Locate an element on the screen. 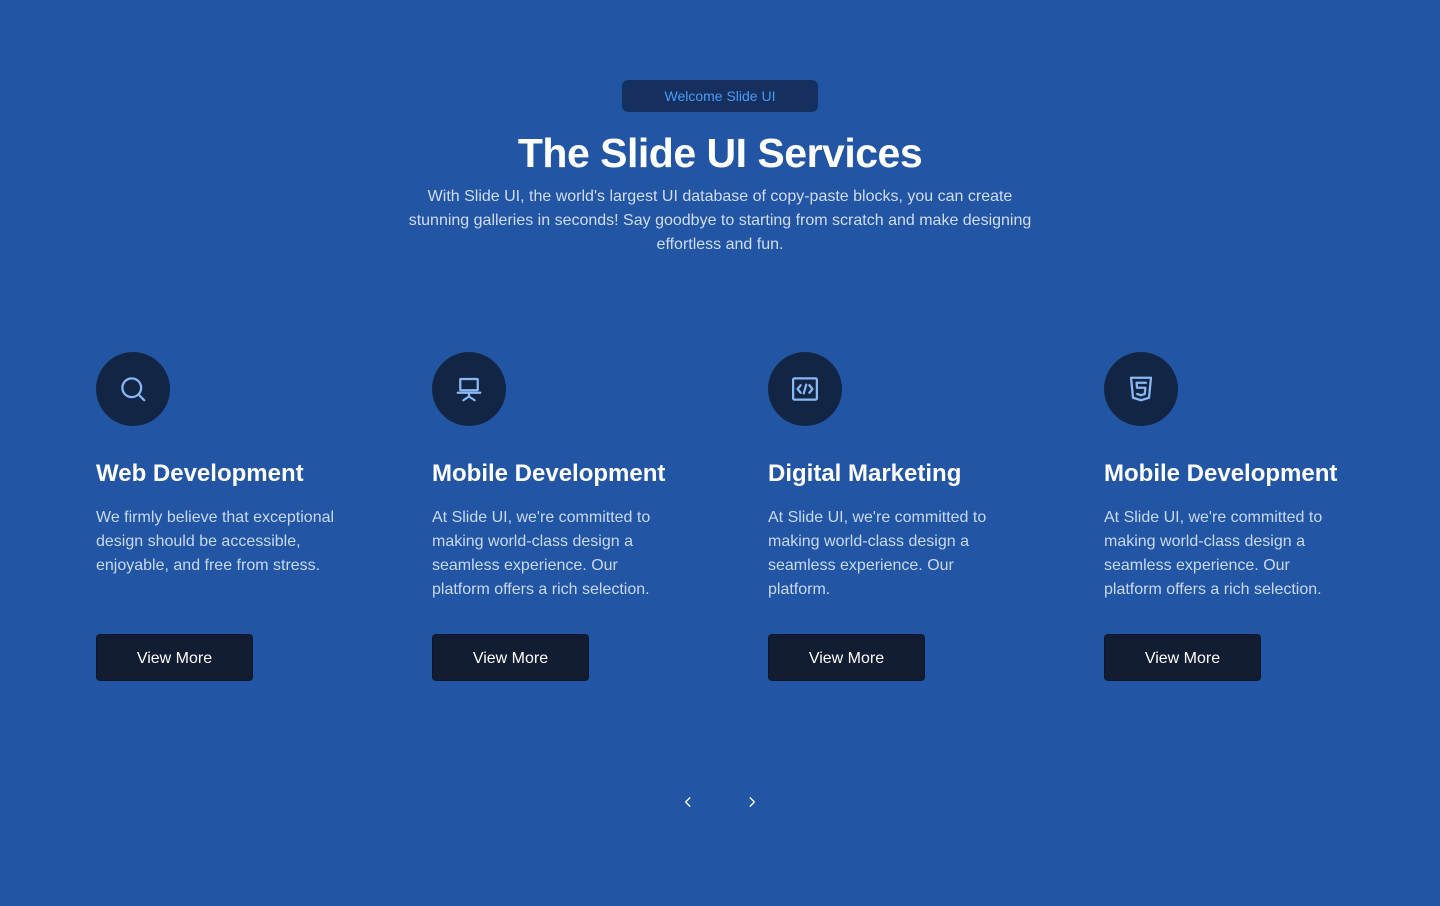  chevron-right-icon is located at coordinates (752, 802).